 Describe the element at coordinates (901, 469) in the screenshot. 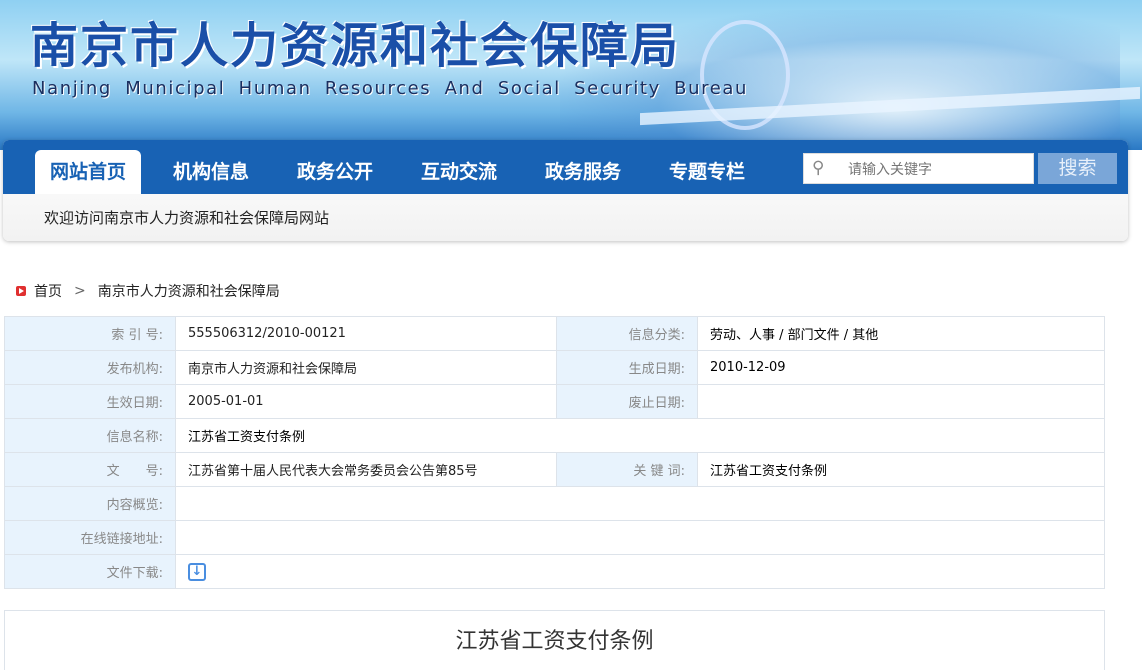

I see `keywords-value: 江苏省工资支付条例` at that location.